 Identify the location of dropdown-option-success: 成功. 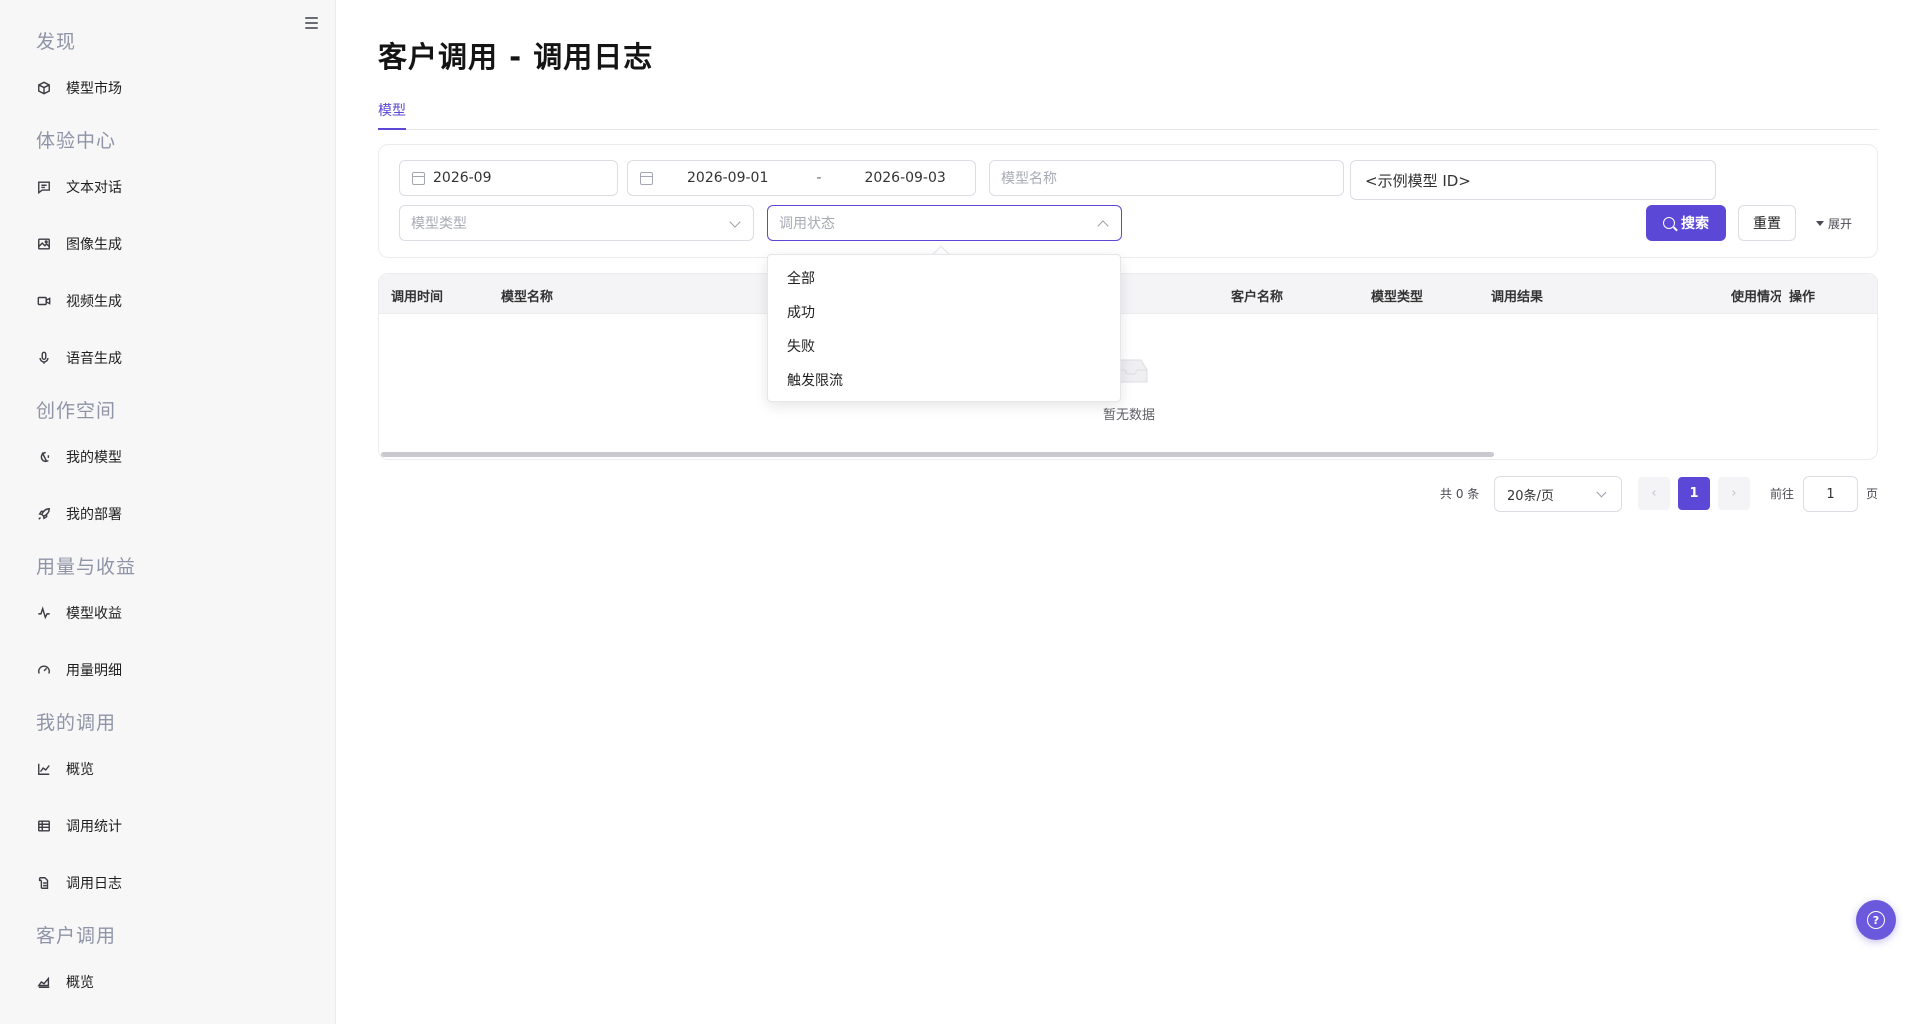
(944, 313).